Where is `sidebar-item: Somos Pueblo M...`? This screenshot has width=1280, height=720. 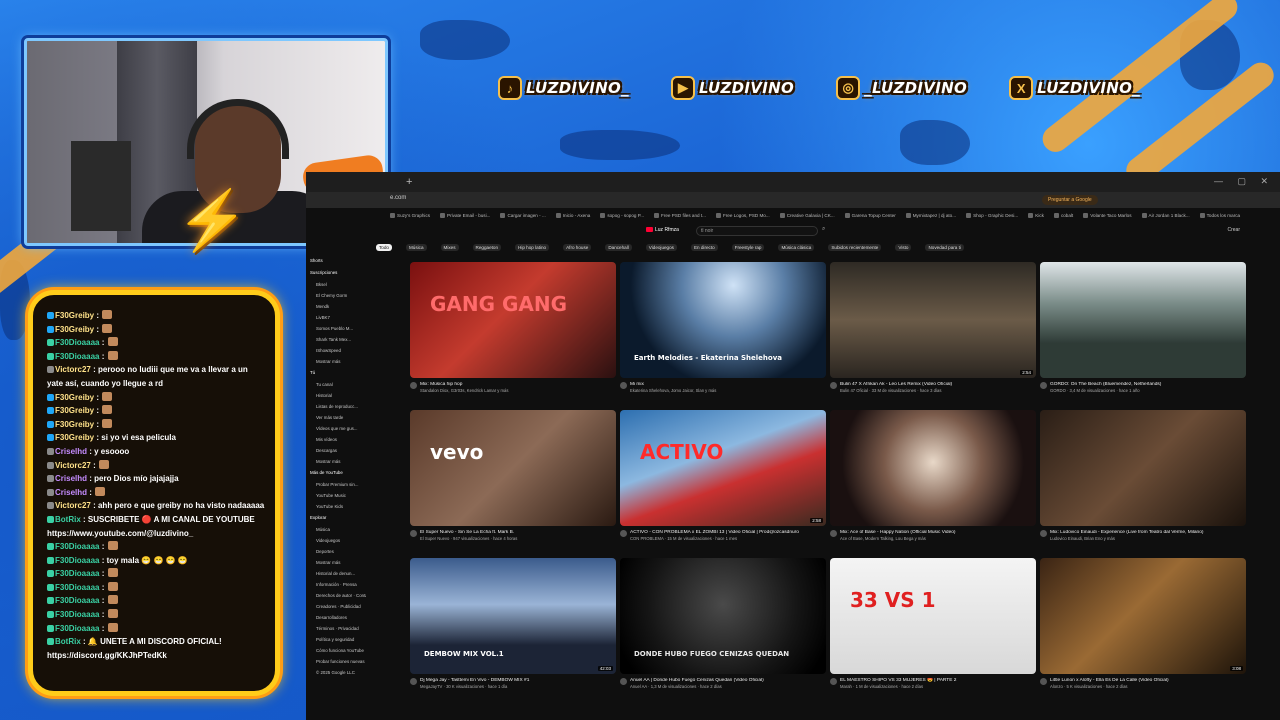 sidebar-item: Somos Pueblo M... is located at coordinates (336, 331).